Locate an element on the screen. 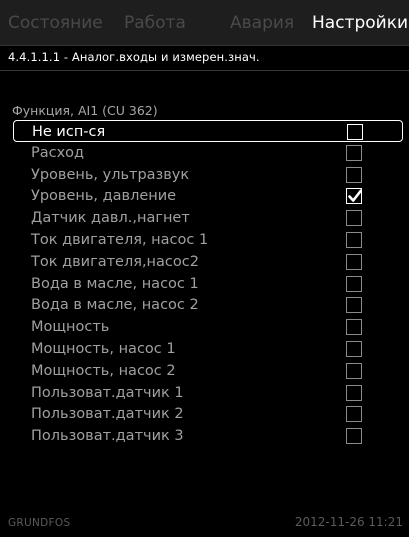  option-label: Расход is located at coordinates (58, 153).